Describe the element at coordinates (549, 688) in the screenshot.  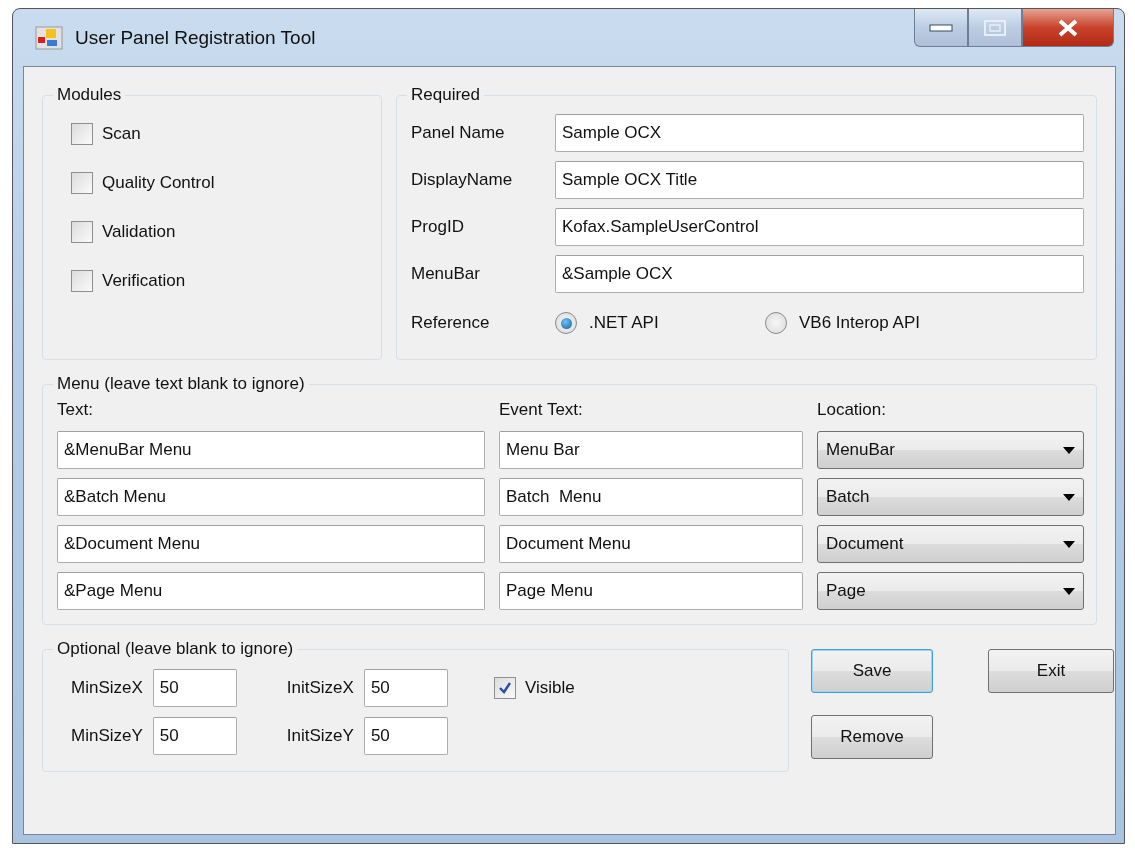
I see `checkbox-label: Visible` at that location.